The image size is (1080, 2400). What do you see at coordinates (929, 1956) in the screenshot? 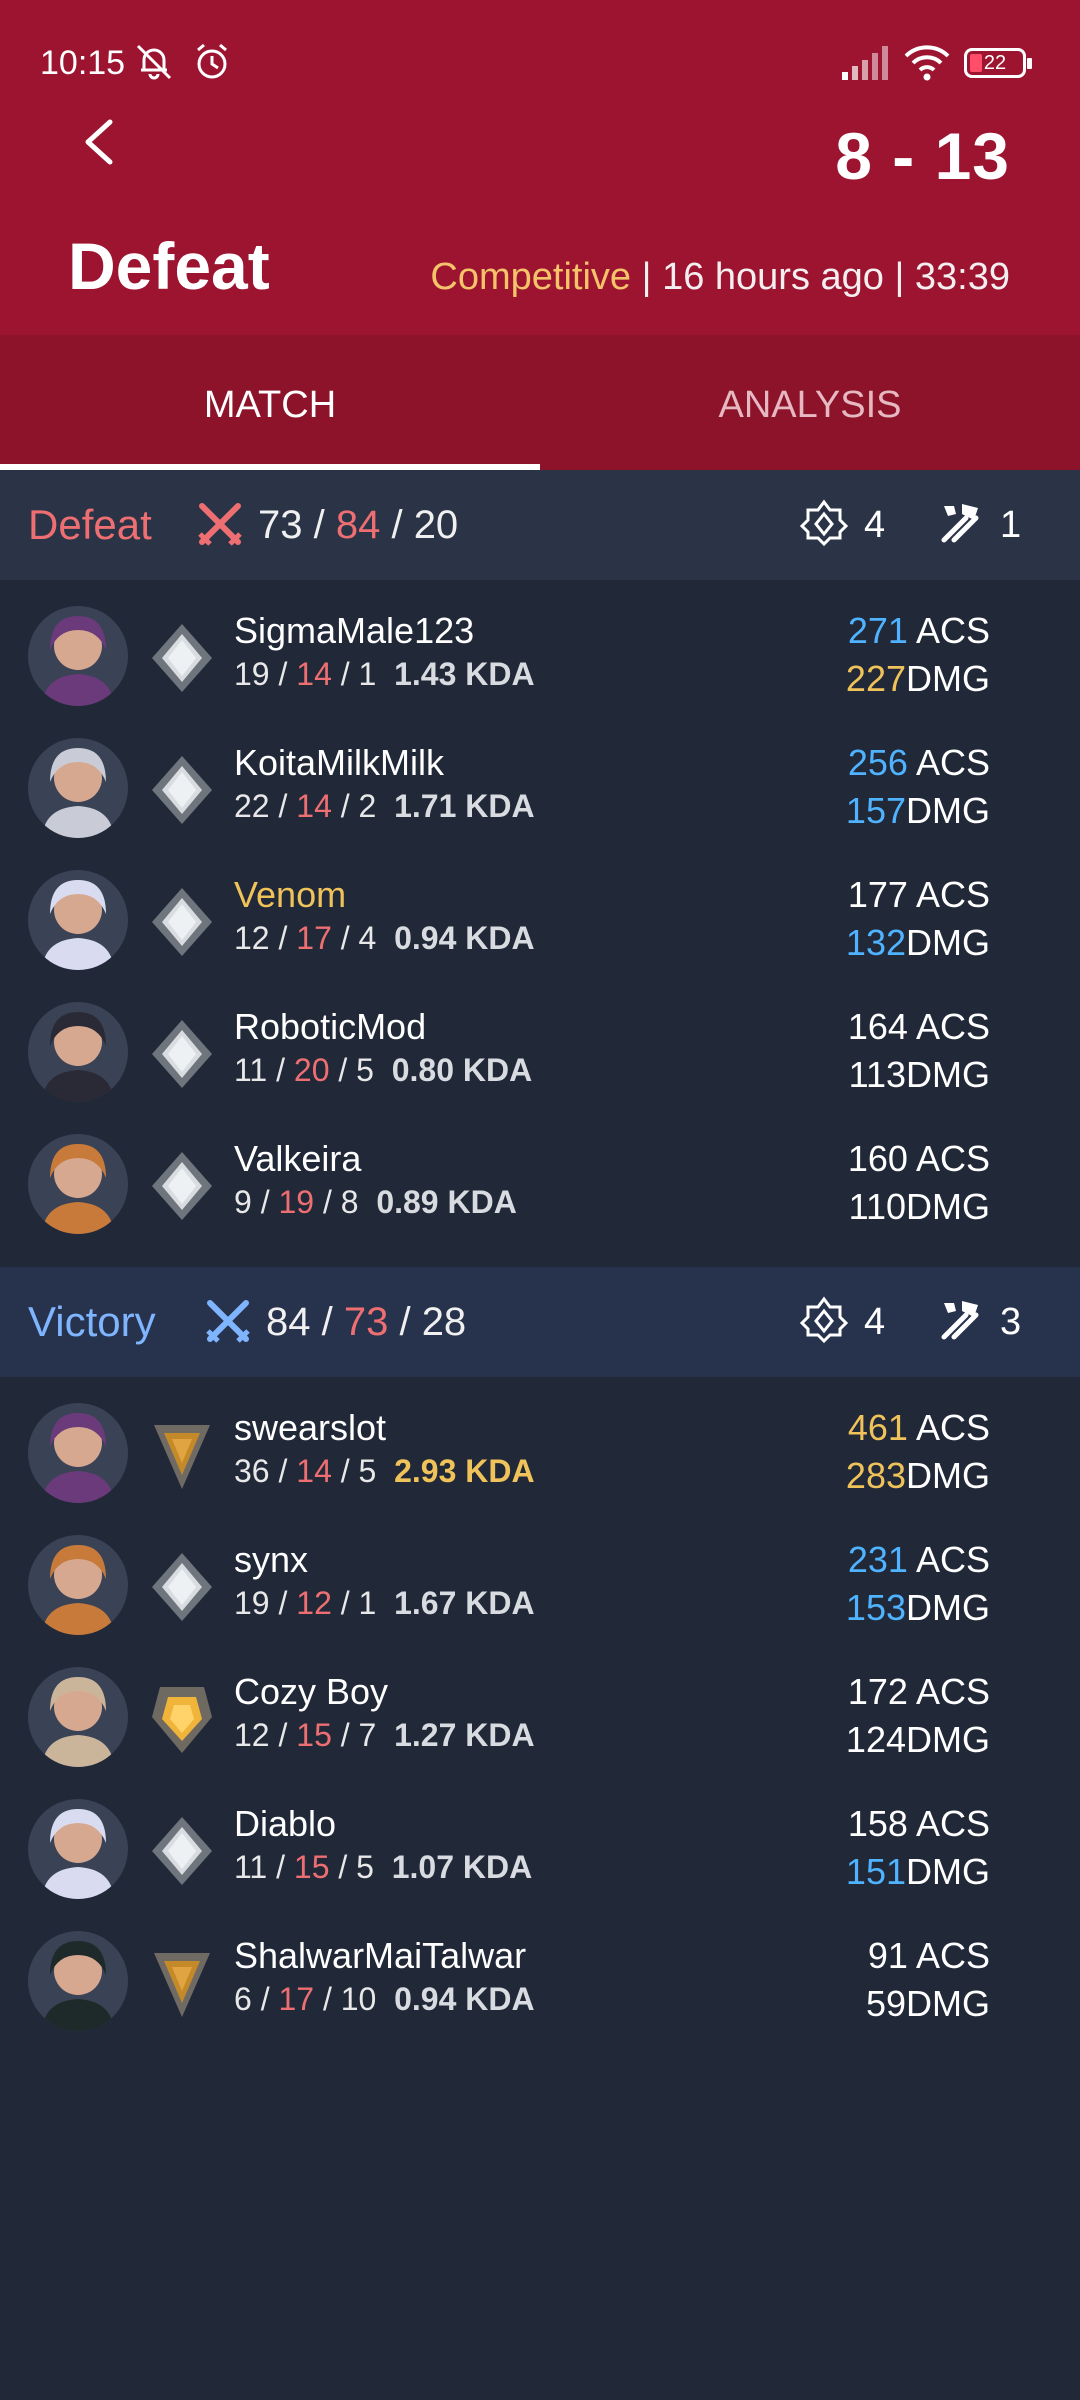
I see `player-acs: 91 ACS` at bounding box center [929, 1956].